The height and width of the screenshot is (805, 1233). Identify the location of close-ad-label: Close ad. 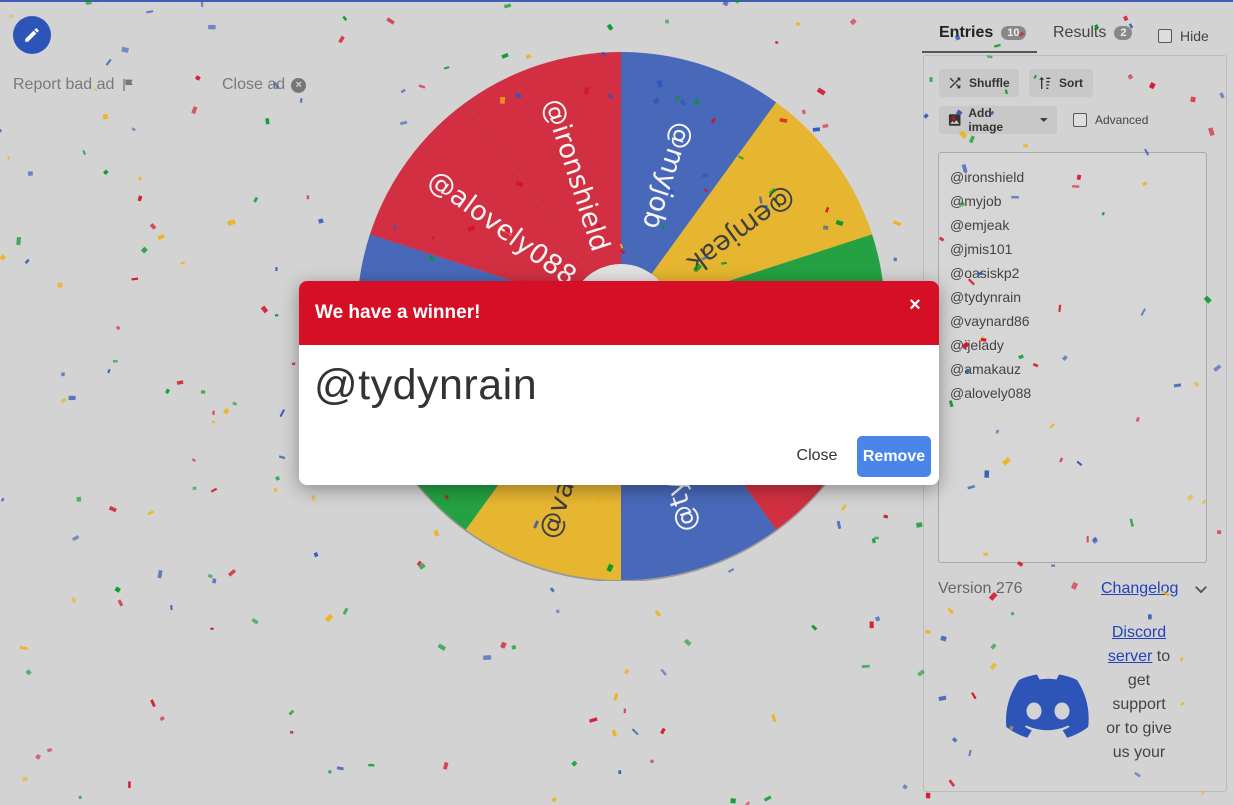
(254, 84).